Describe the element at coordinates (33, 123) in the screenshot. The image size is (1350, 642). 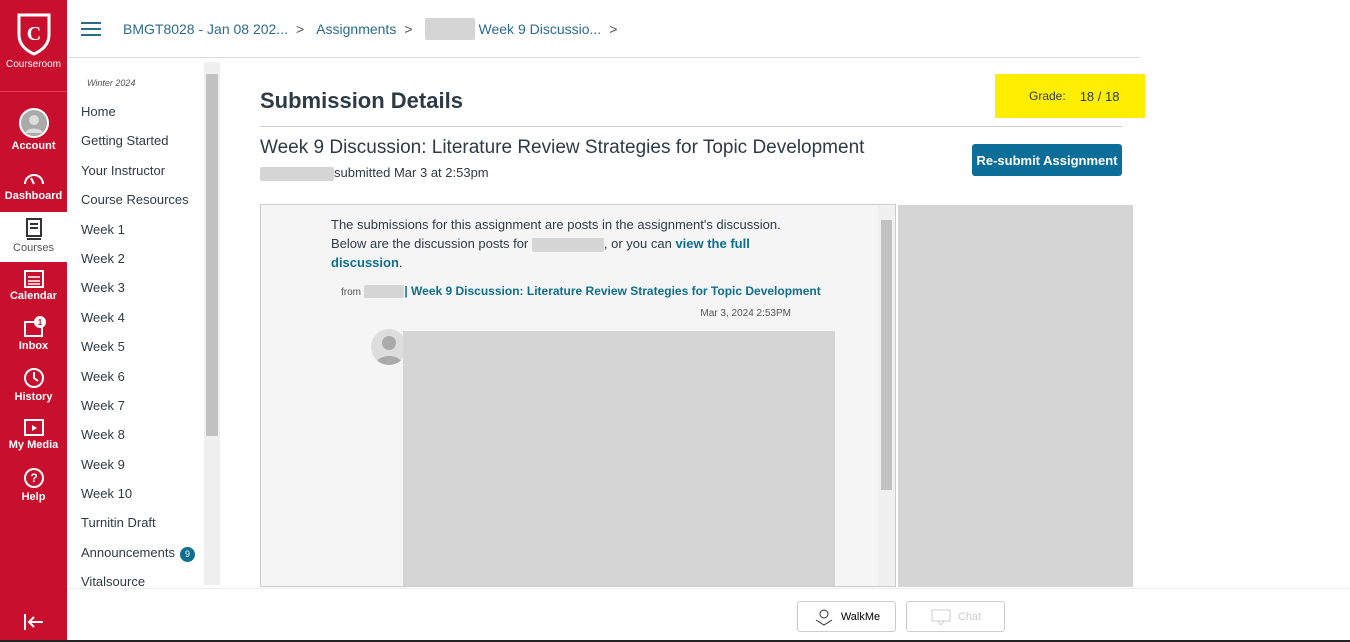
I see `user-icon` at that location.